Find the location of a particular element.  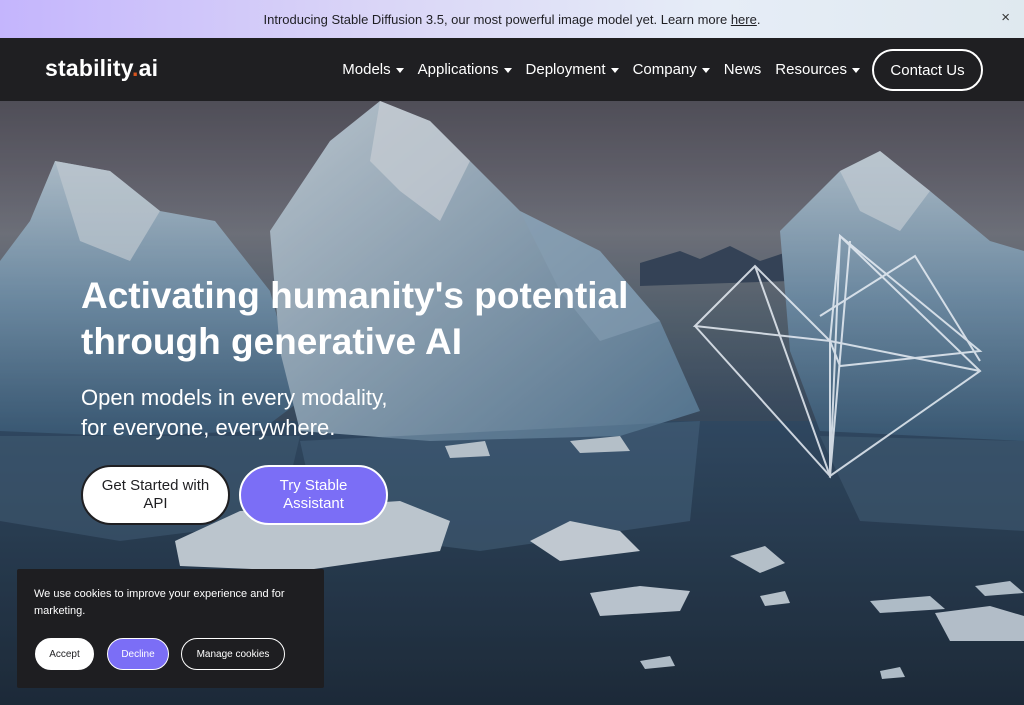

decline-cookies-button: Decline is located at coordinates (138, 654).